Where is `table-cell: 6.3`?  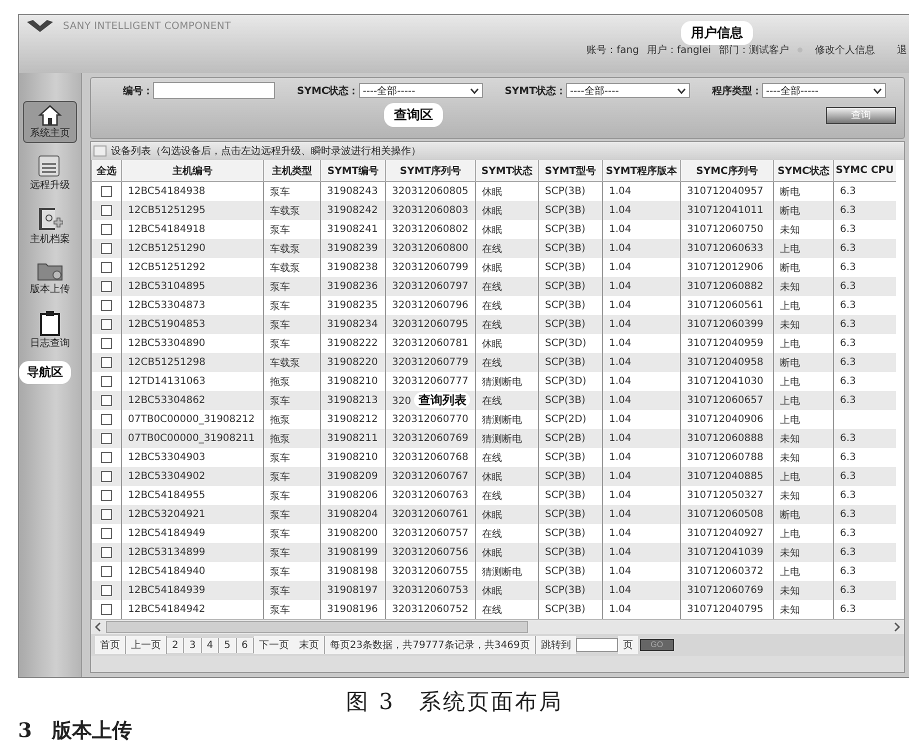 table-cell: 6.3 is located at coordinates (865, 514).